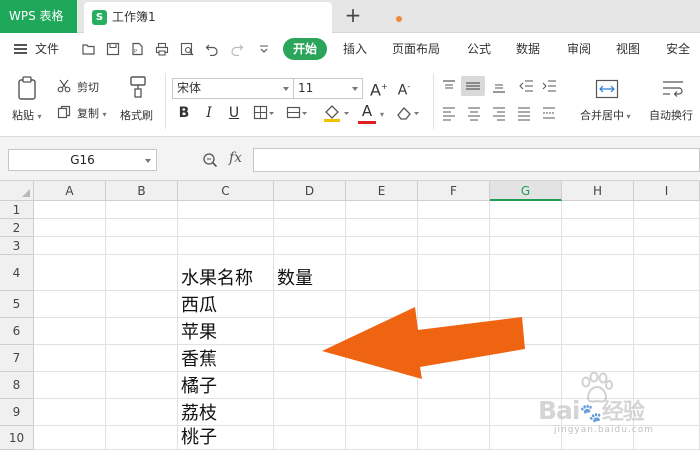  Describe the element at coordinates (628, 49) in the screenshot. I see `tab-view: 视图` at that location.